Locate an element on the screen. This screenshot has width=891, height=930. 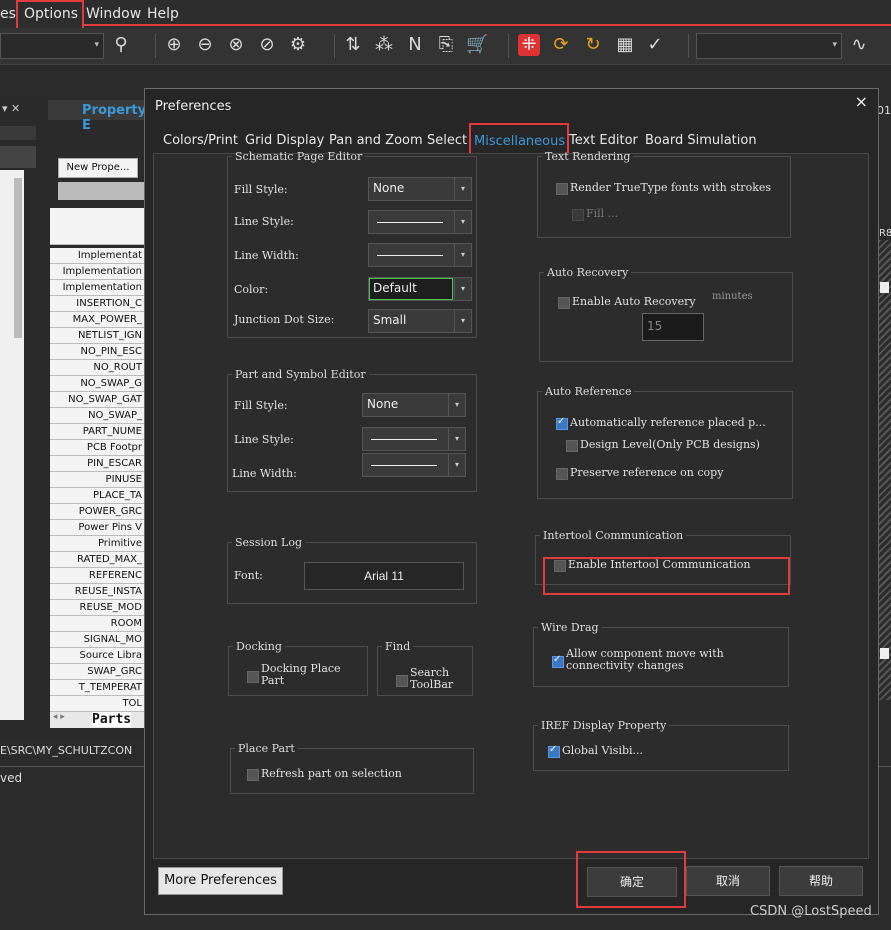
property-row: PIN_ESCAR is located at coordinates (97, 464).